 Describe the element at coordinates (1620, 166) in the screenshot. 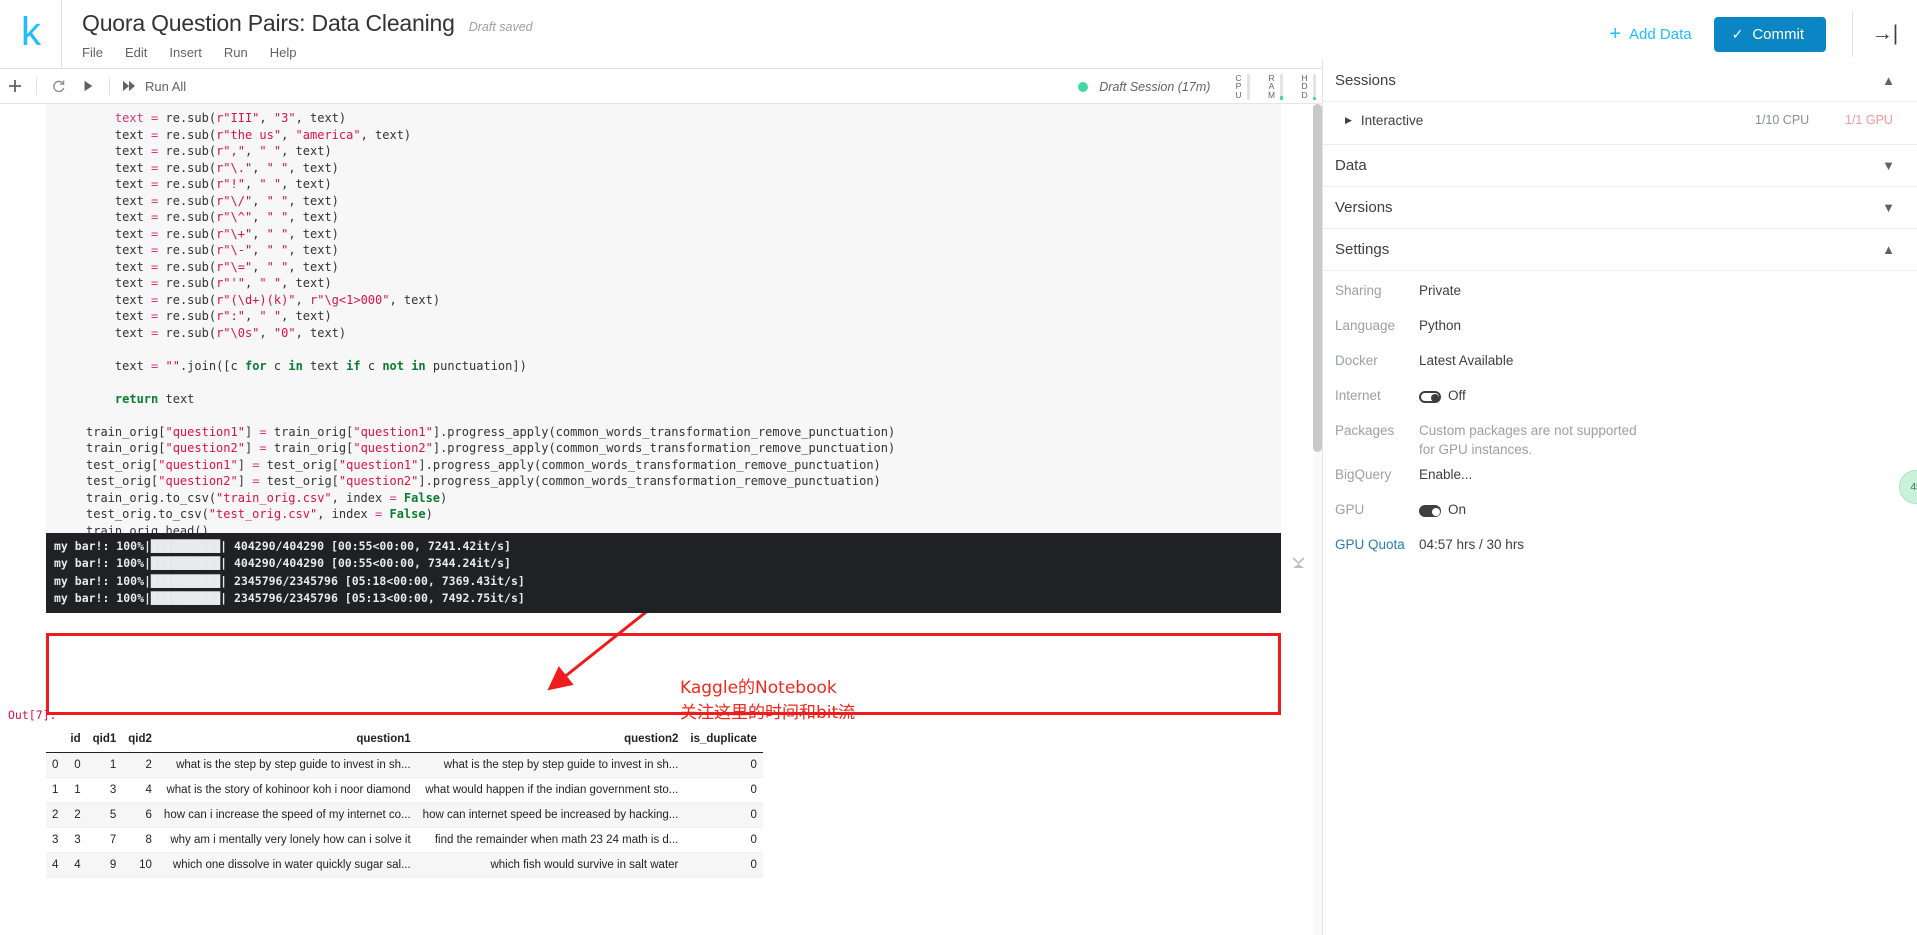

I see `data-section-header: Data ▼` at that location.